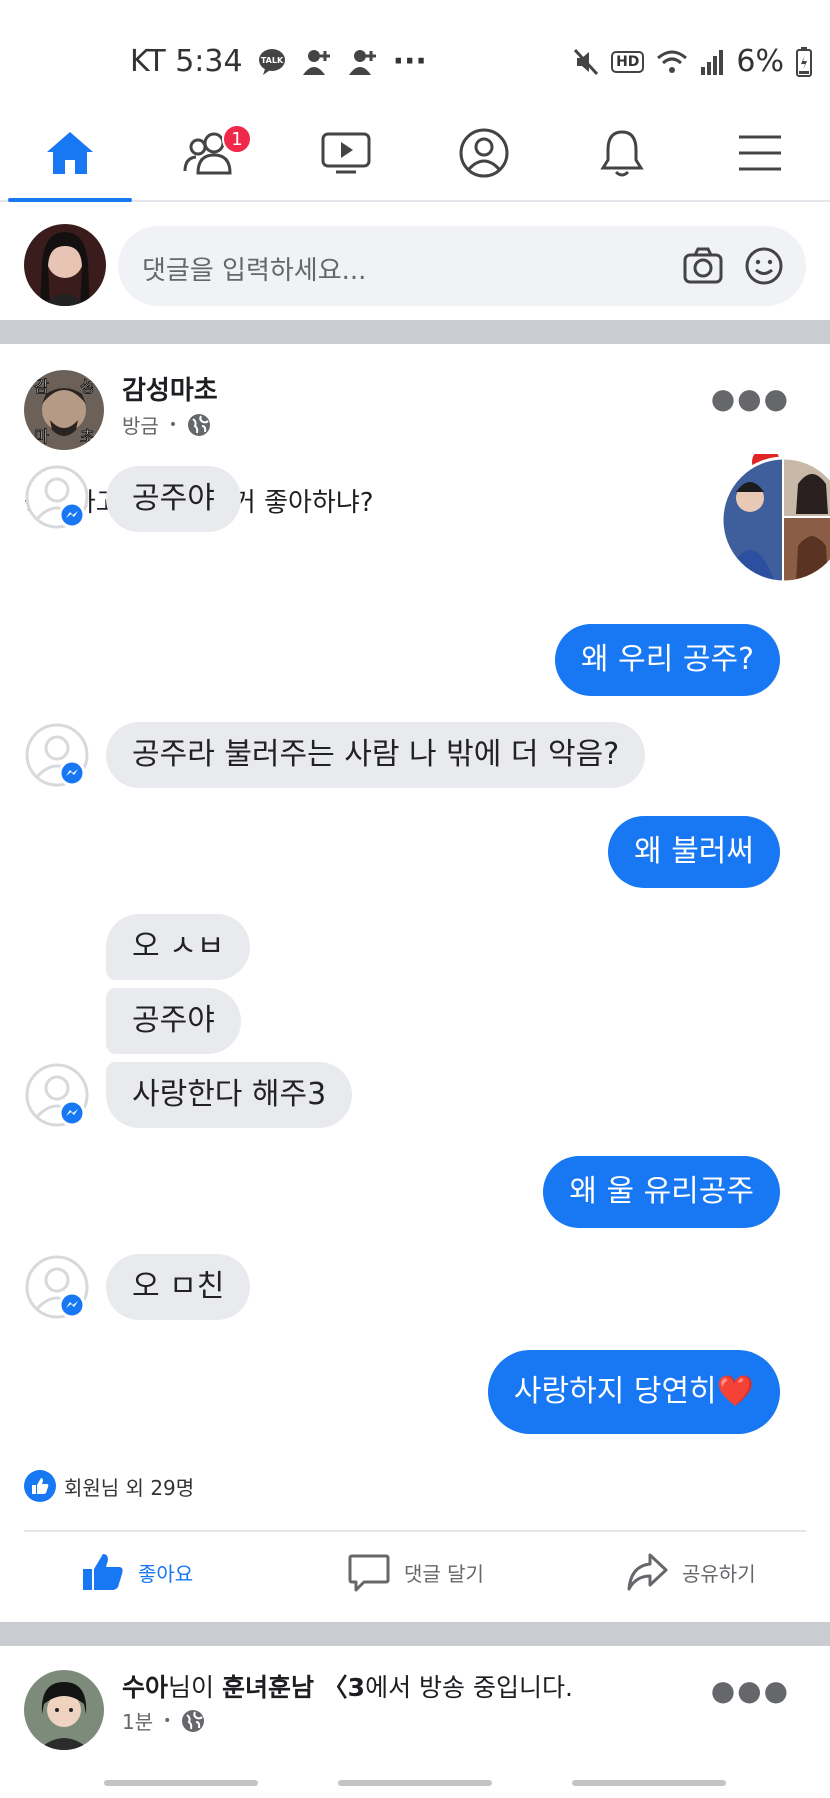  I want to click on status-right: HD 6%, so click(692, 61).